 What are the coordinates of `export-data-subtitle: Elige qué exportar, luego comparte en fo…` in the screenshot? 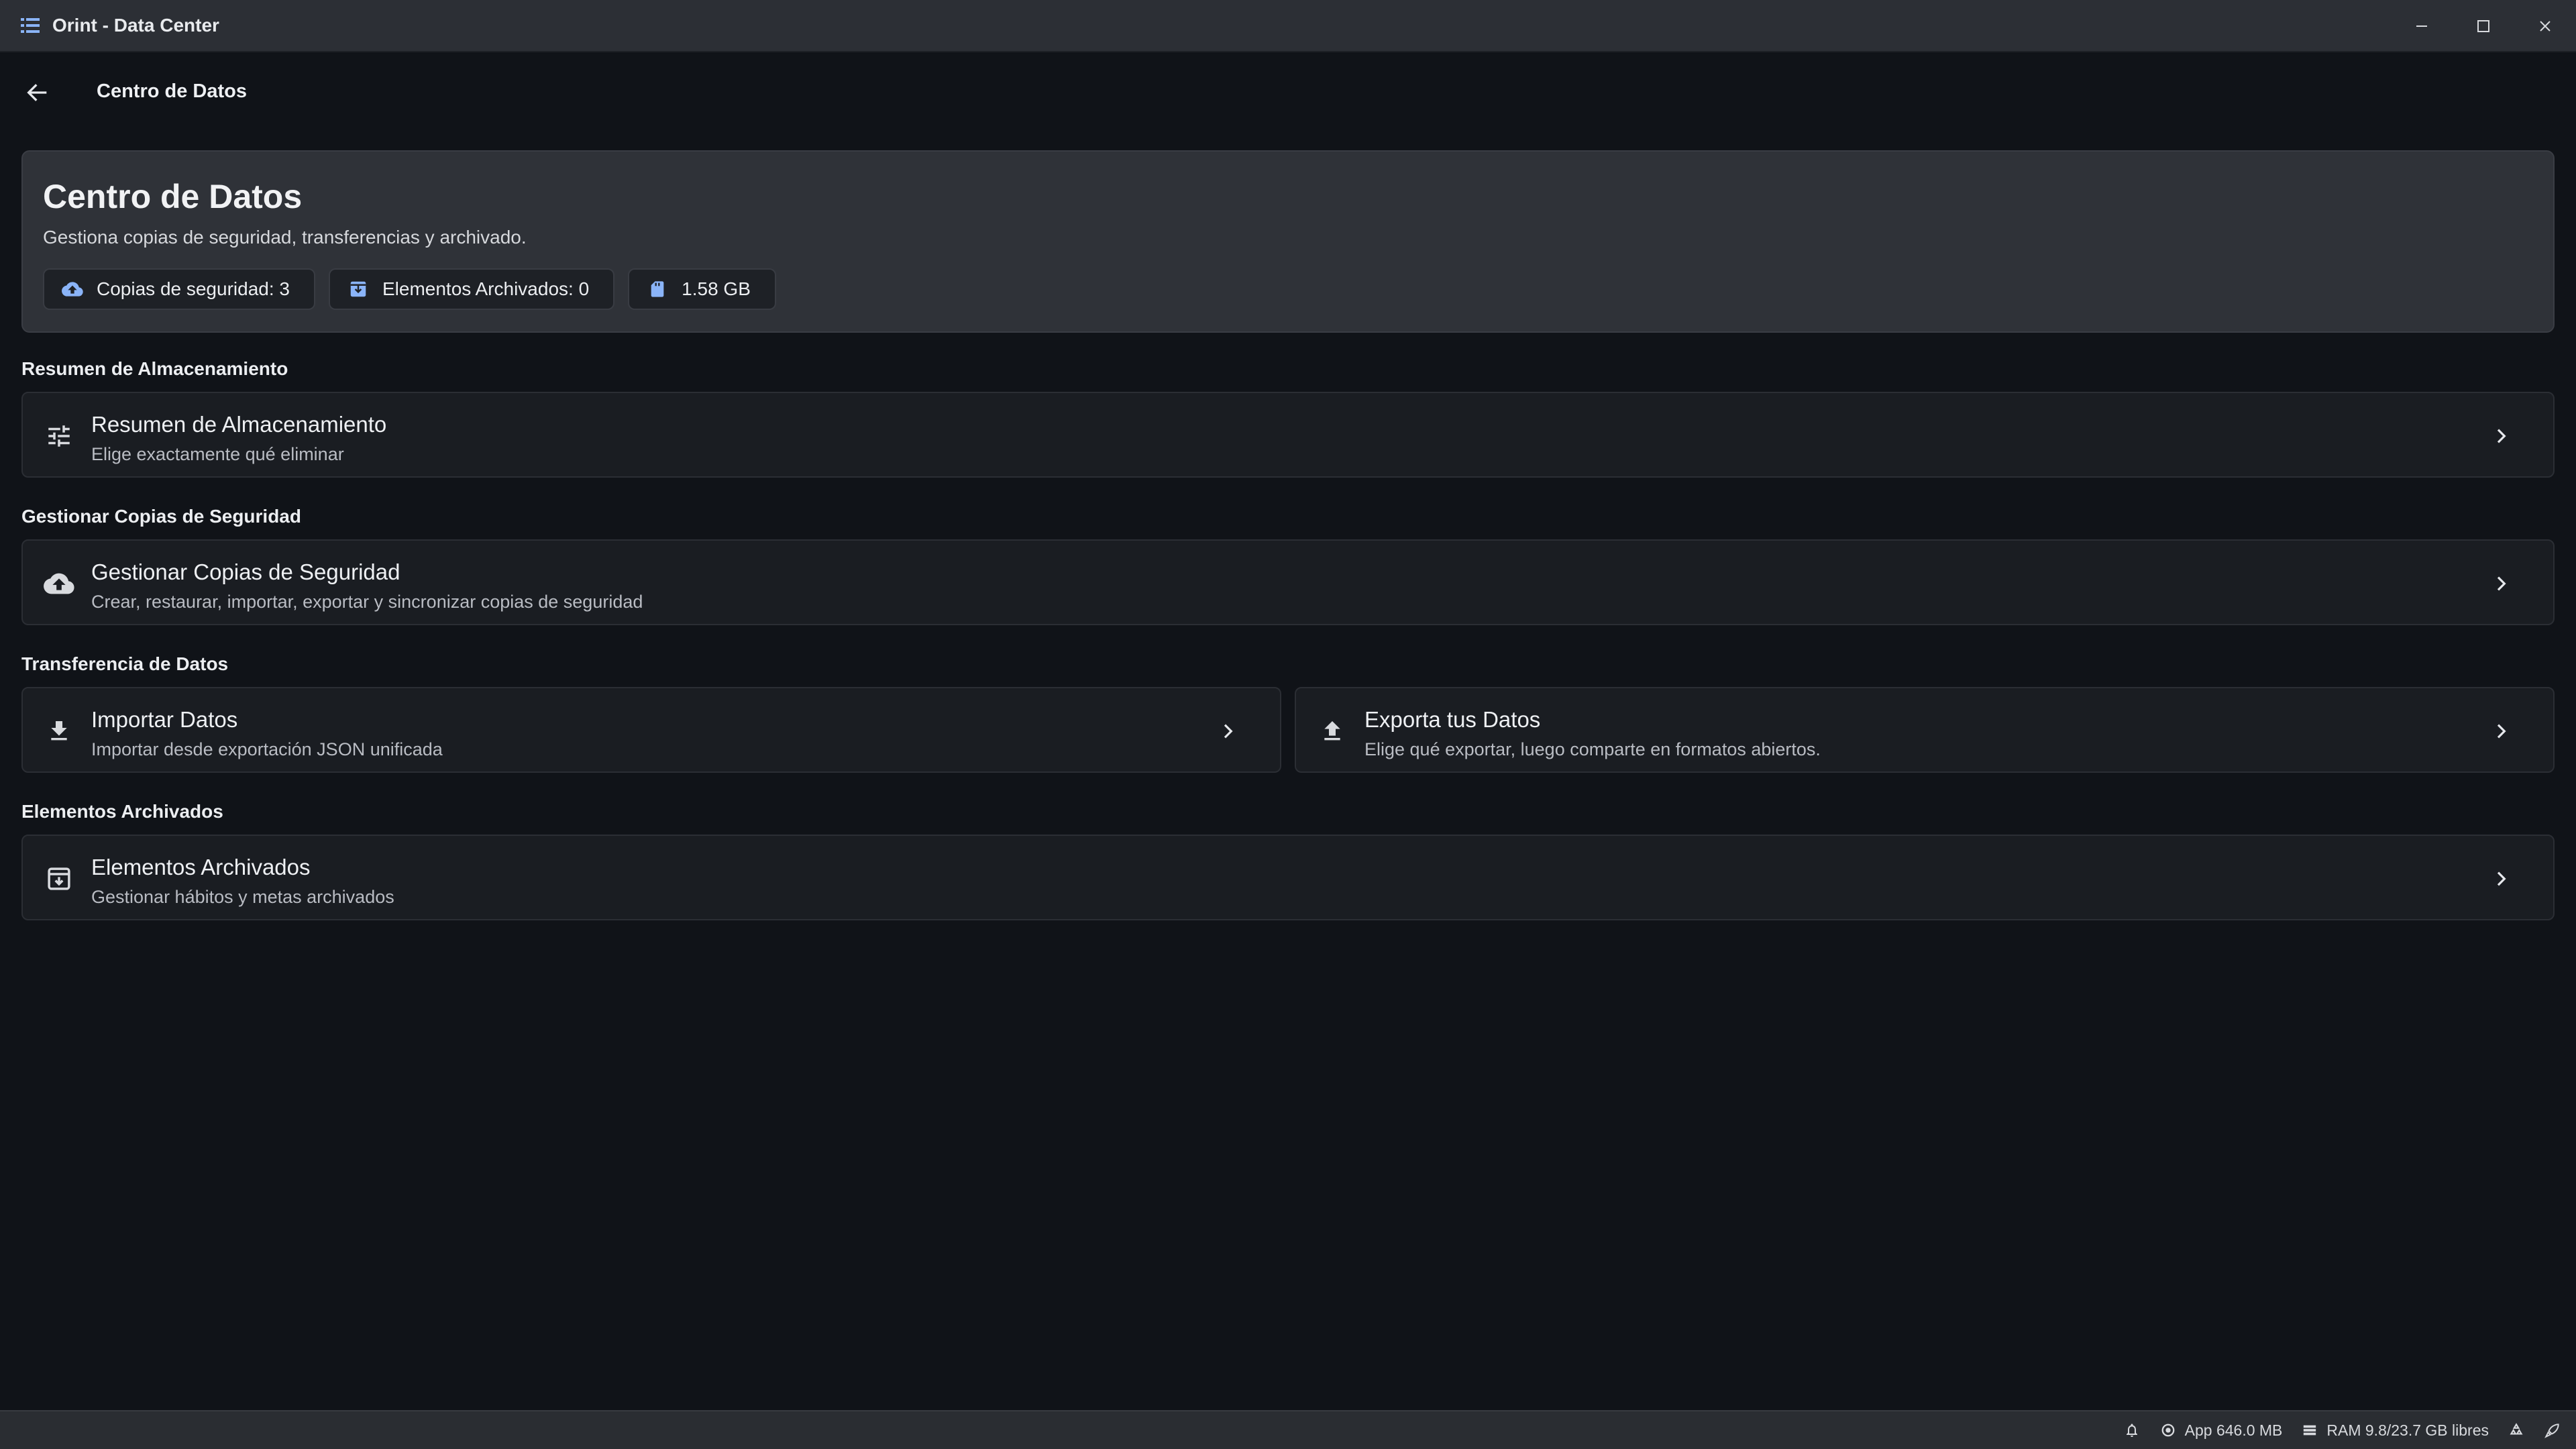 It's located at (1592, 749).